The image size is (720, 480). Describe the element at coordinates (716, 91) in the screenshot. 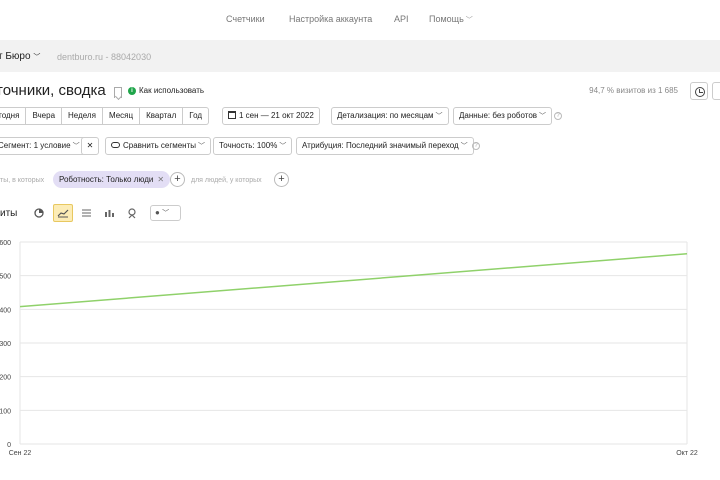

I see `export-icon` at that location.